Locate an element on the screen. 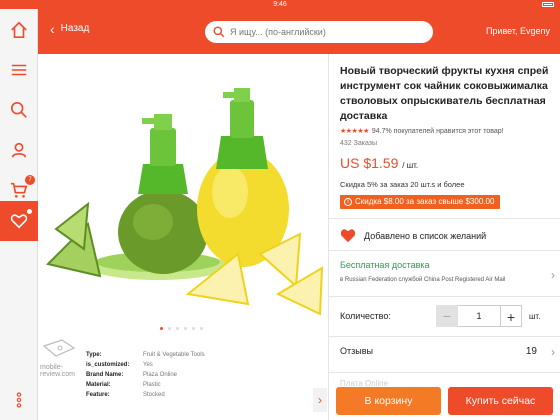  quantity-decrease-button: − is located at coordinates (447, 316).